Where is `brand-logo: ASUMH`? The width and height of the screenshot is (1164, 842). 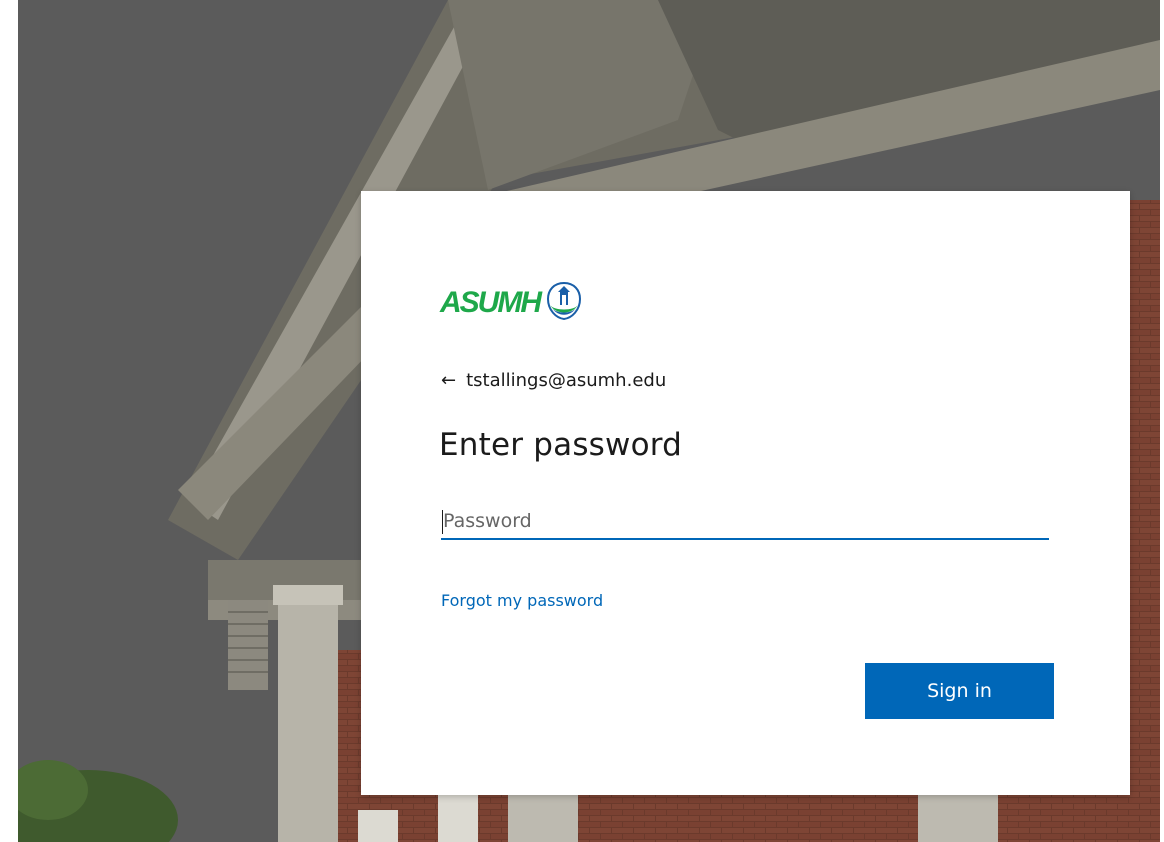 brand-logo: ASUMH is located at coordinates (511, 303).